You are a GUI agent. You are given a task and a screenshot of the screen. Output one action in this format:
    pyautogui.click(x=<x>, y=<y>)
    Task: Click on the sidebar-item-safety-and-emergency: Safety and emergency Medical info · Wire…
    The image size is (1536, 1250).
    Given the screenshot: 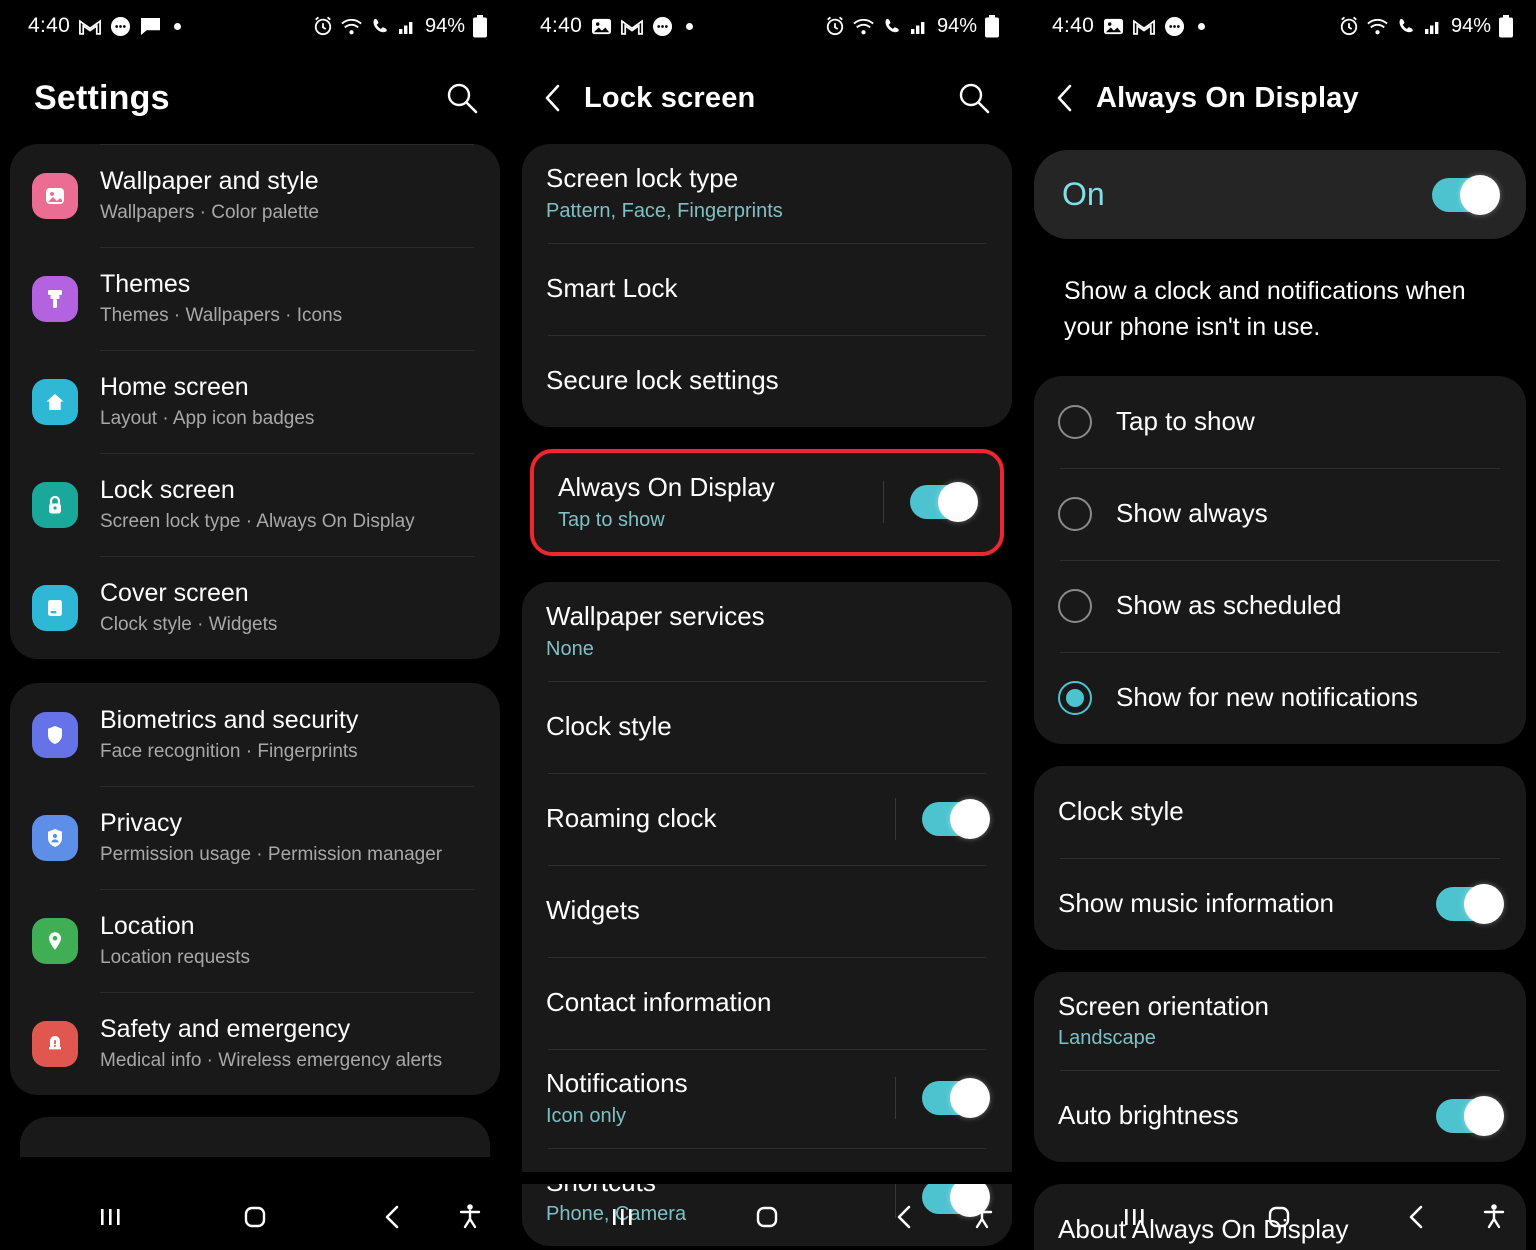 What is the action you would take?
    pyautogui.click(x=255, y=1043)
    